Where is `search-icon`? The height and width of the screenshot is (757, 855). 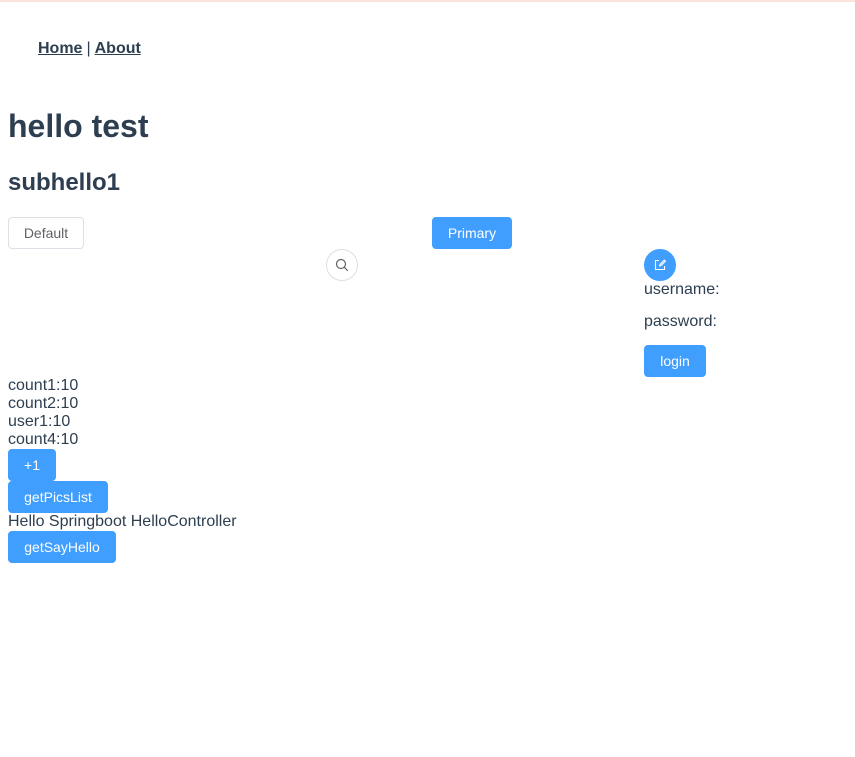
search-icon is located at coordinates (342, 265).